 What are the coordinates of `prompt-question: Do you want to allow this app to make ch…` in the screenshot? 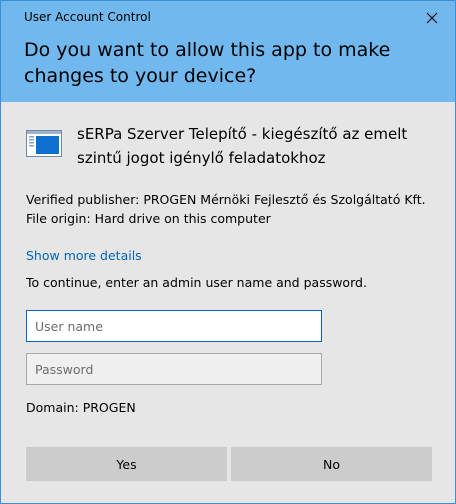 It's located at (207, 63).